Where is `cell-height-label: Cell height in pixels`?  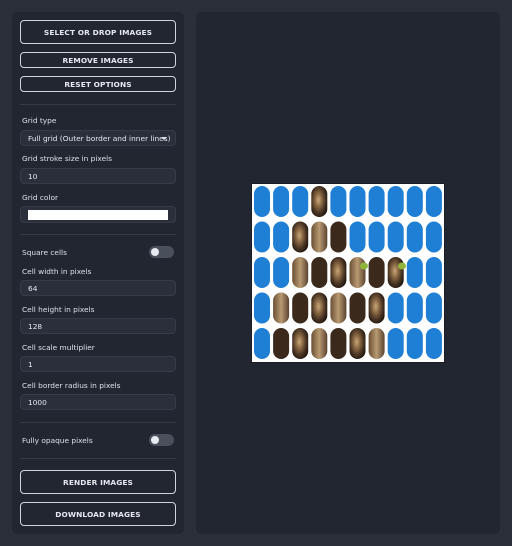
cell-height-label: Cell height in pixels is located at coordinates (58, 309).